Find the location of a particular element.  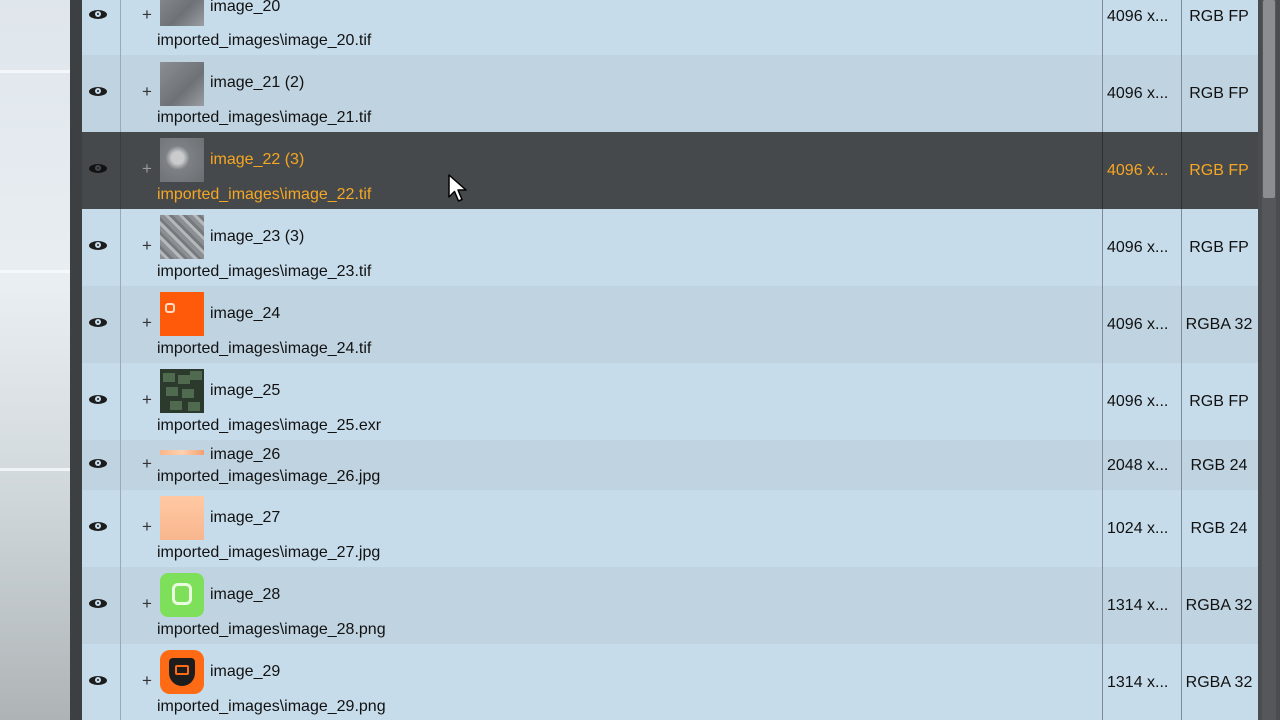

image-name: image_23 (3) is located at coordinates (257, 236).